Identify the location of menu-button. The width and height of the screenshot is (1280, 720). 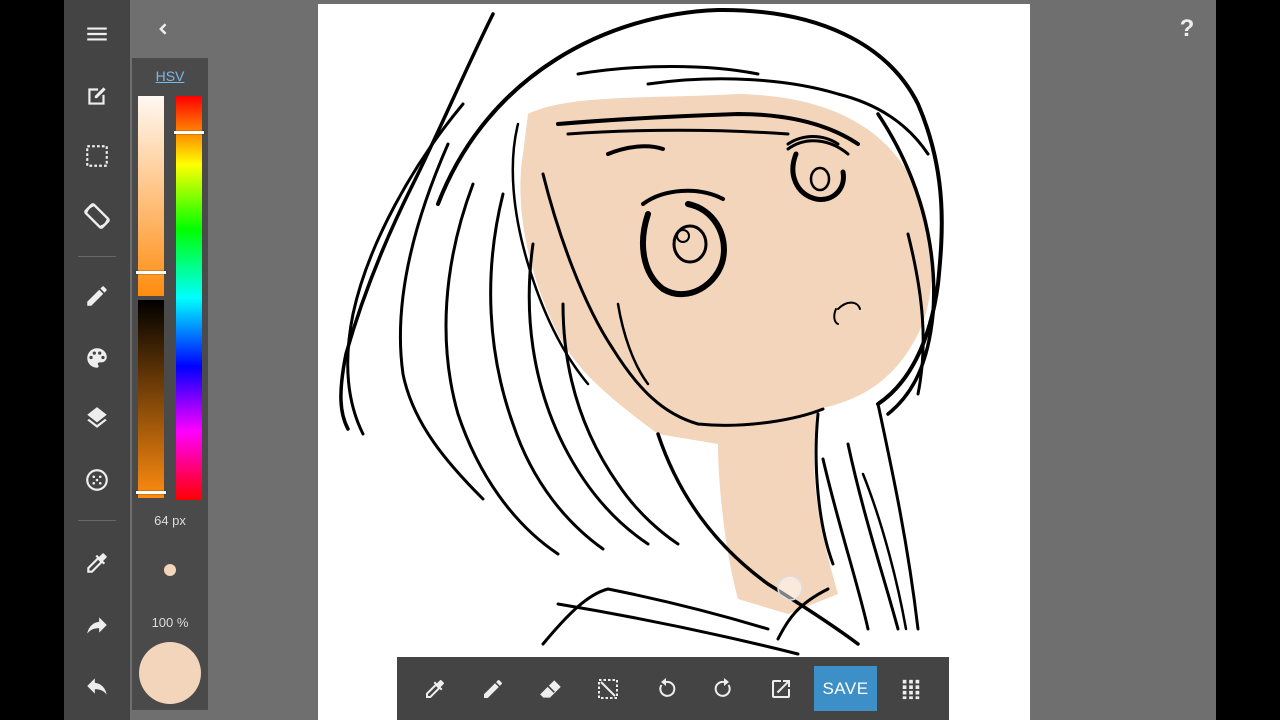
(97, 34).